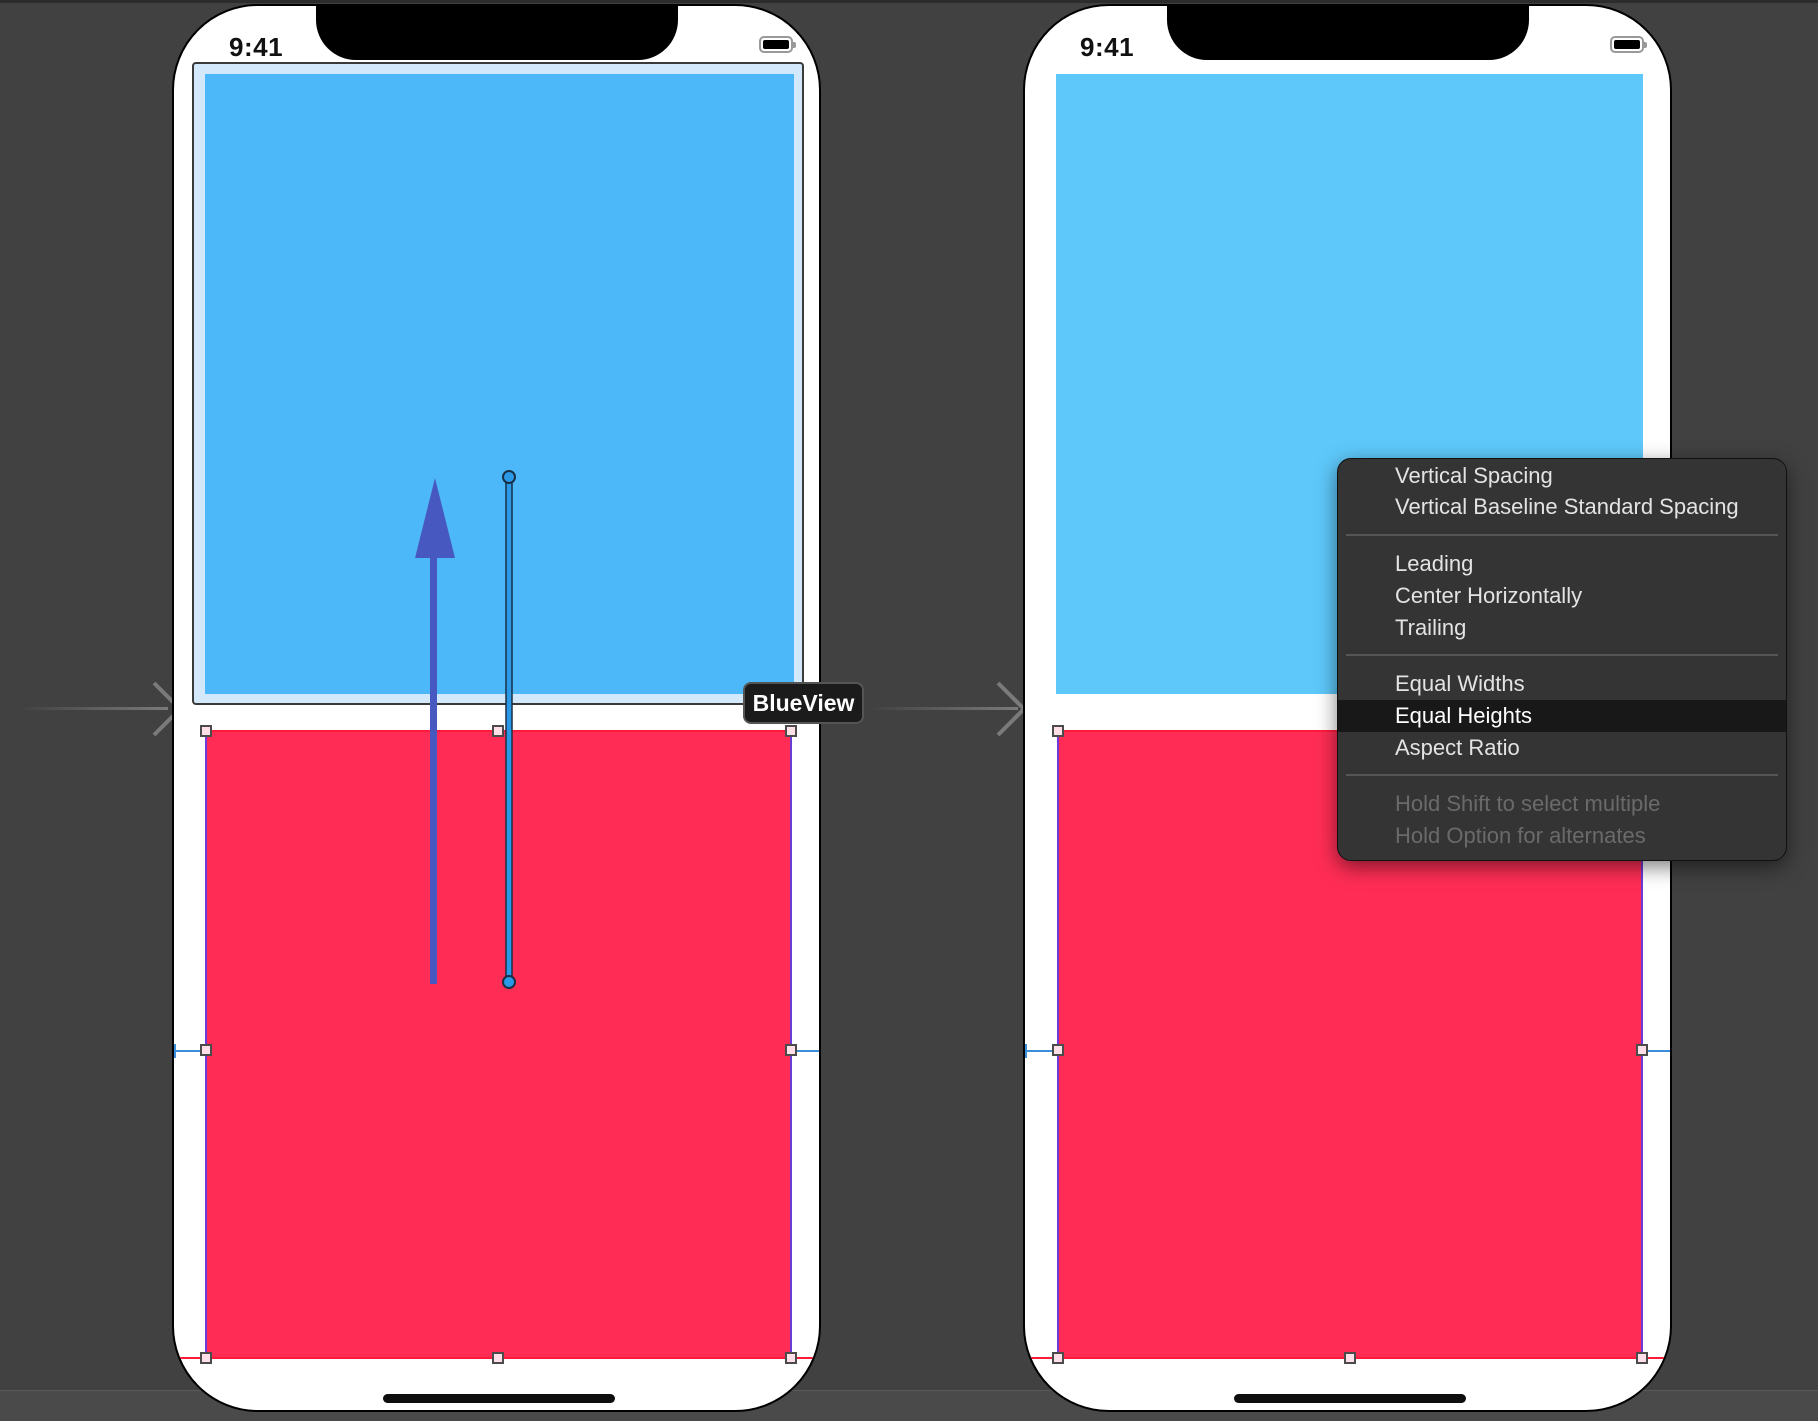 The image size is (1818, 1421). What do you see at coordinates (509, 729) in the screenshot?
I see `control-drag-line` at bounding box center [509, 729].